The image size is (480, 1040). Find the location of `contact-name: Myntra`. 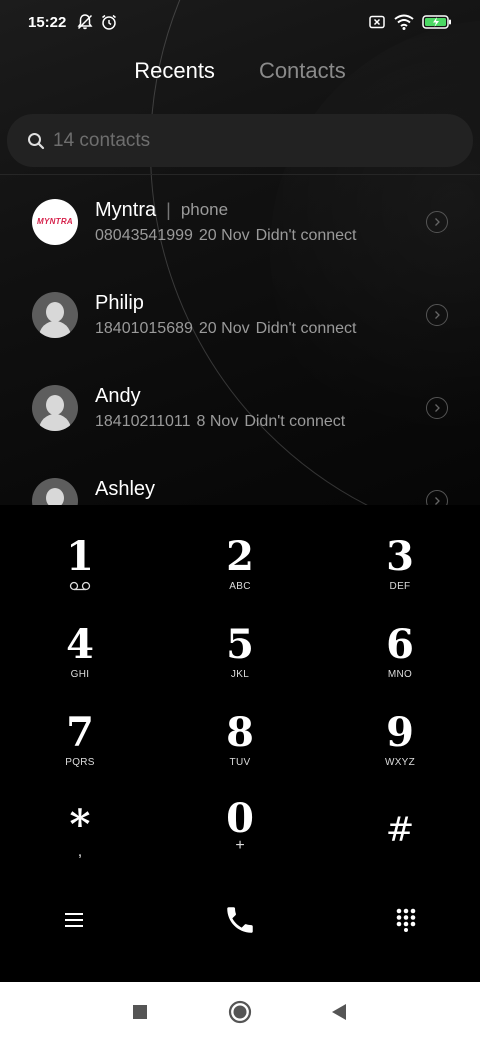

contact-name: Myntra is located at coordinates (126, 209).